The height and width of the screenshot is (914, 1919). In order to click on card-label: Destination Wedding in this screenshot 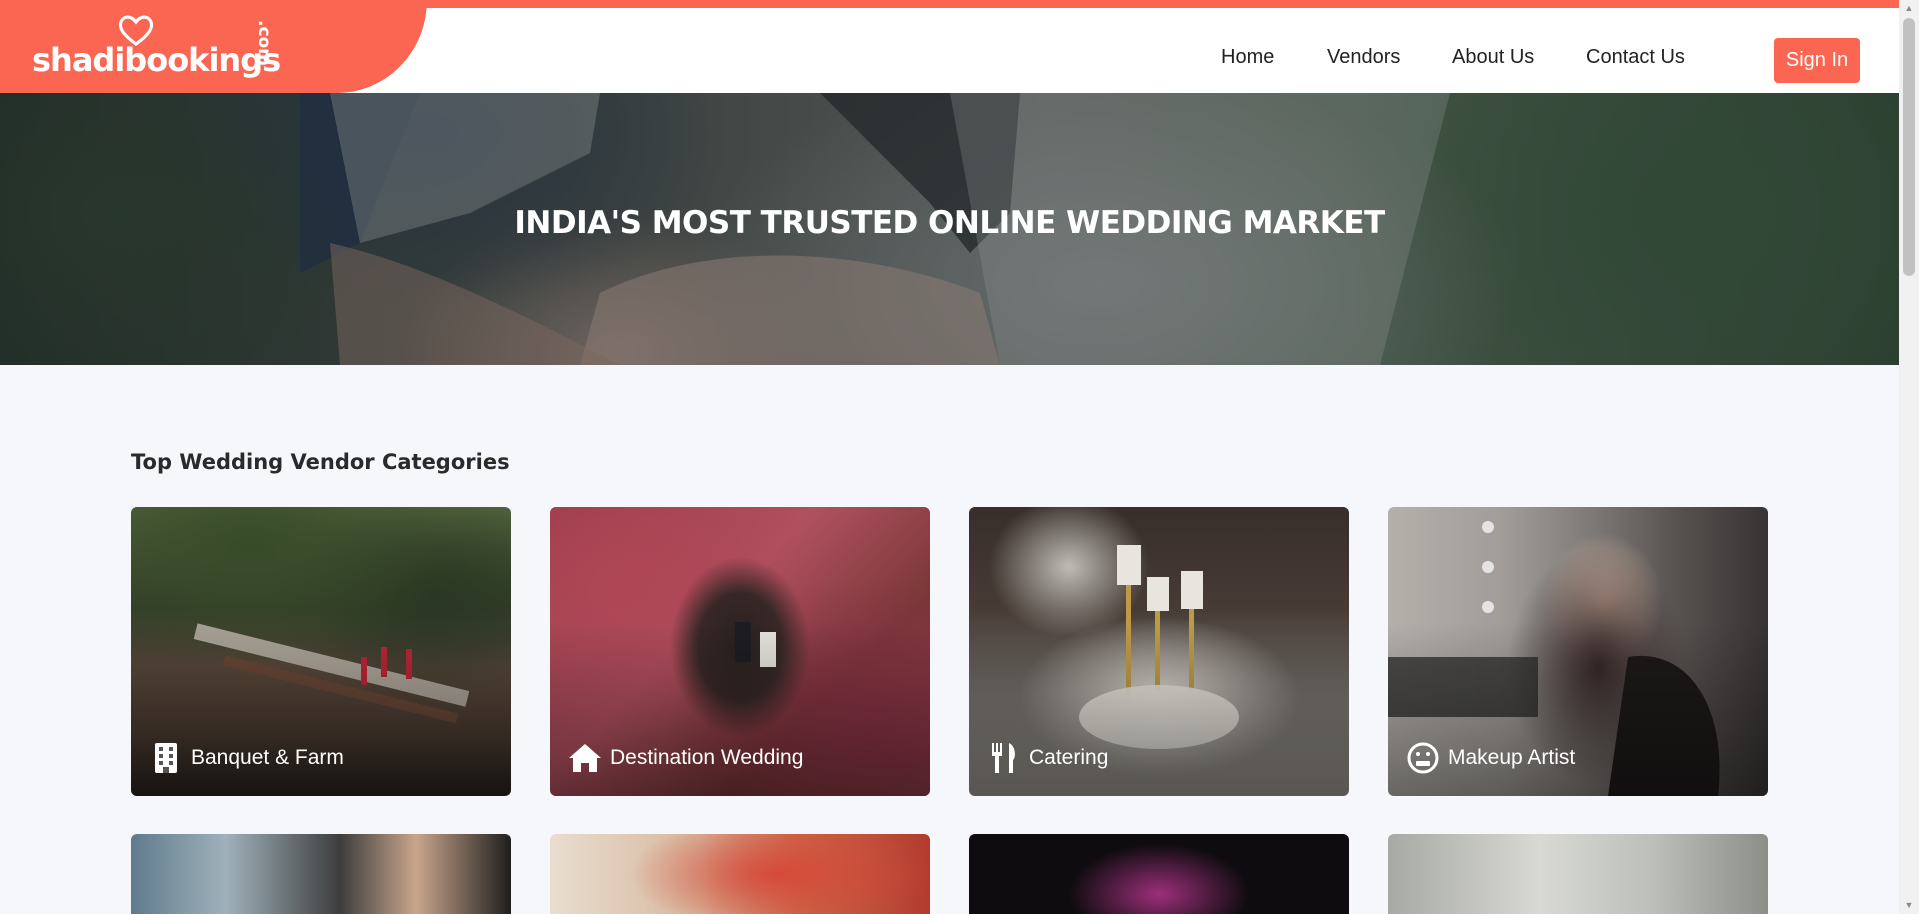, I will do `click(707, 757)`.